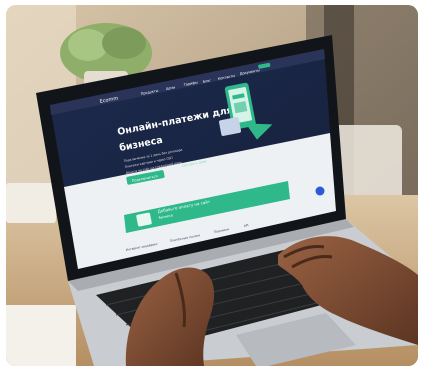 This screenshot has width=424, height=371. Describe the element at coordinates (320, 191) in the screenshot. I see `chat-icon` at that location.